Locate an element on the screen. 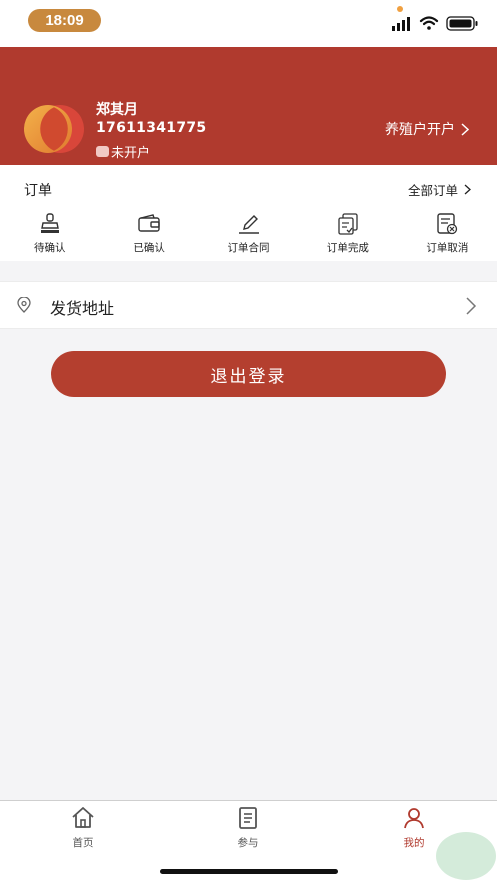 The image size is (497, 883). user-name: 郑其月 is located at coordinates (117, 110).